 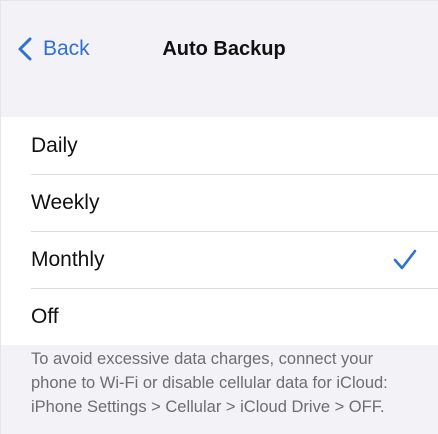 What do you see at coordinates (219, 259) in the screenshot?
I see `option-monthly: Monthly` at bounding box center [219, 259].